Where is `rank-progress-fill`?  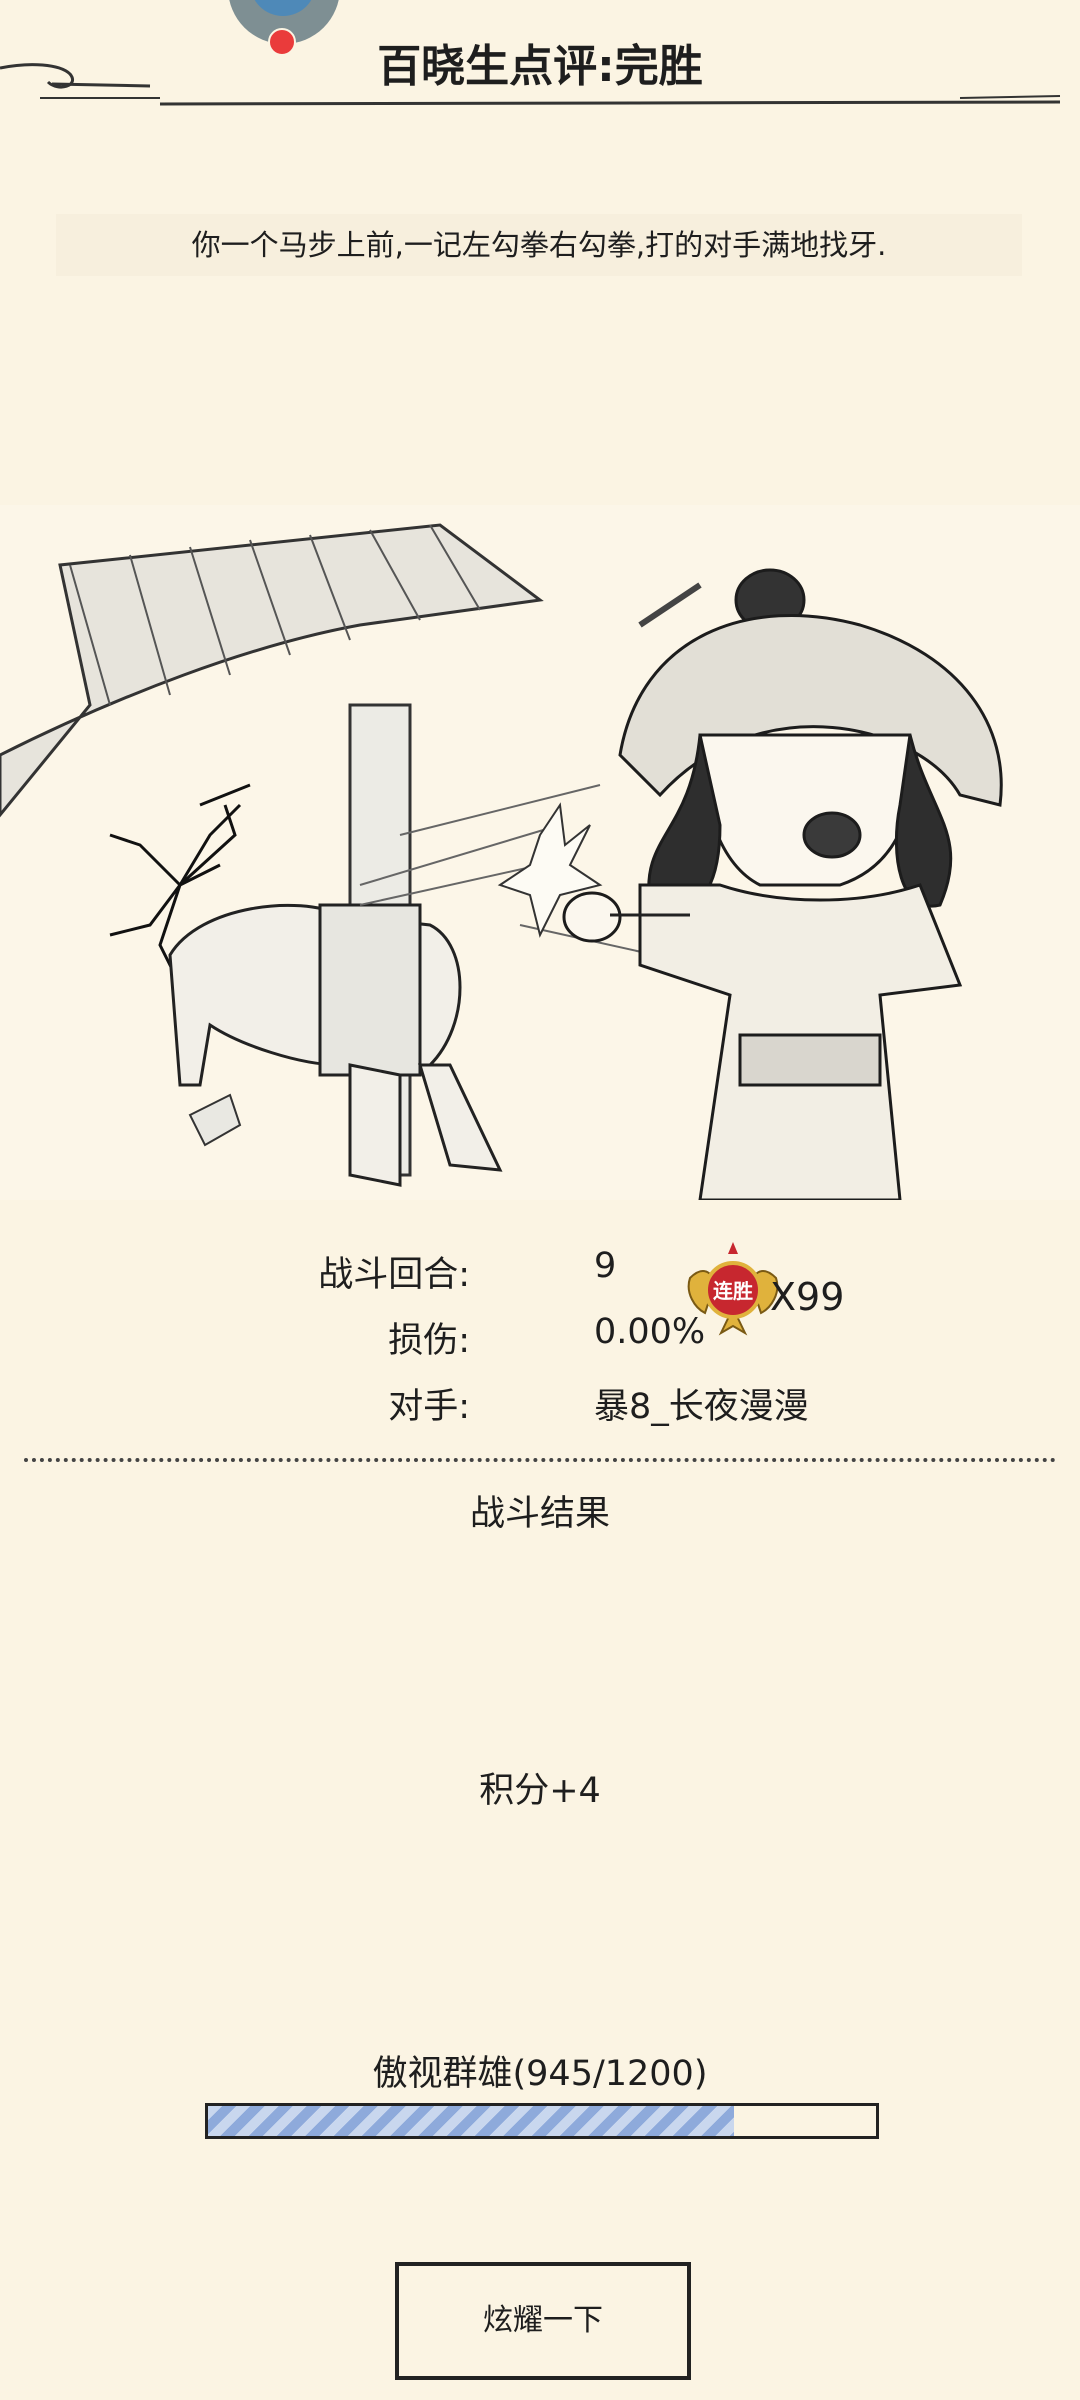
rank-progress-fill is located at coordinates (471, 2121).